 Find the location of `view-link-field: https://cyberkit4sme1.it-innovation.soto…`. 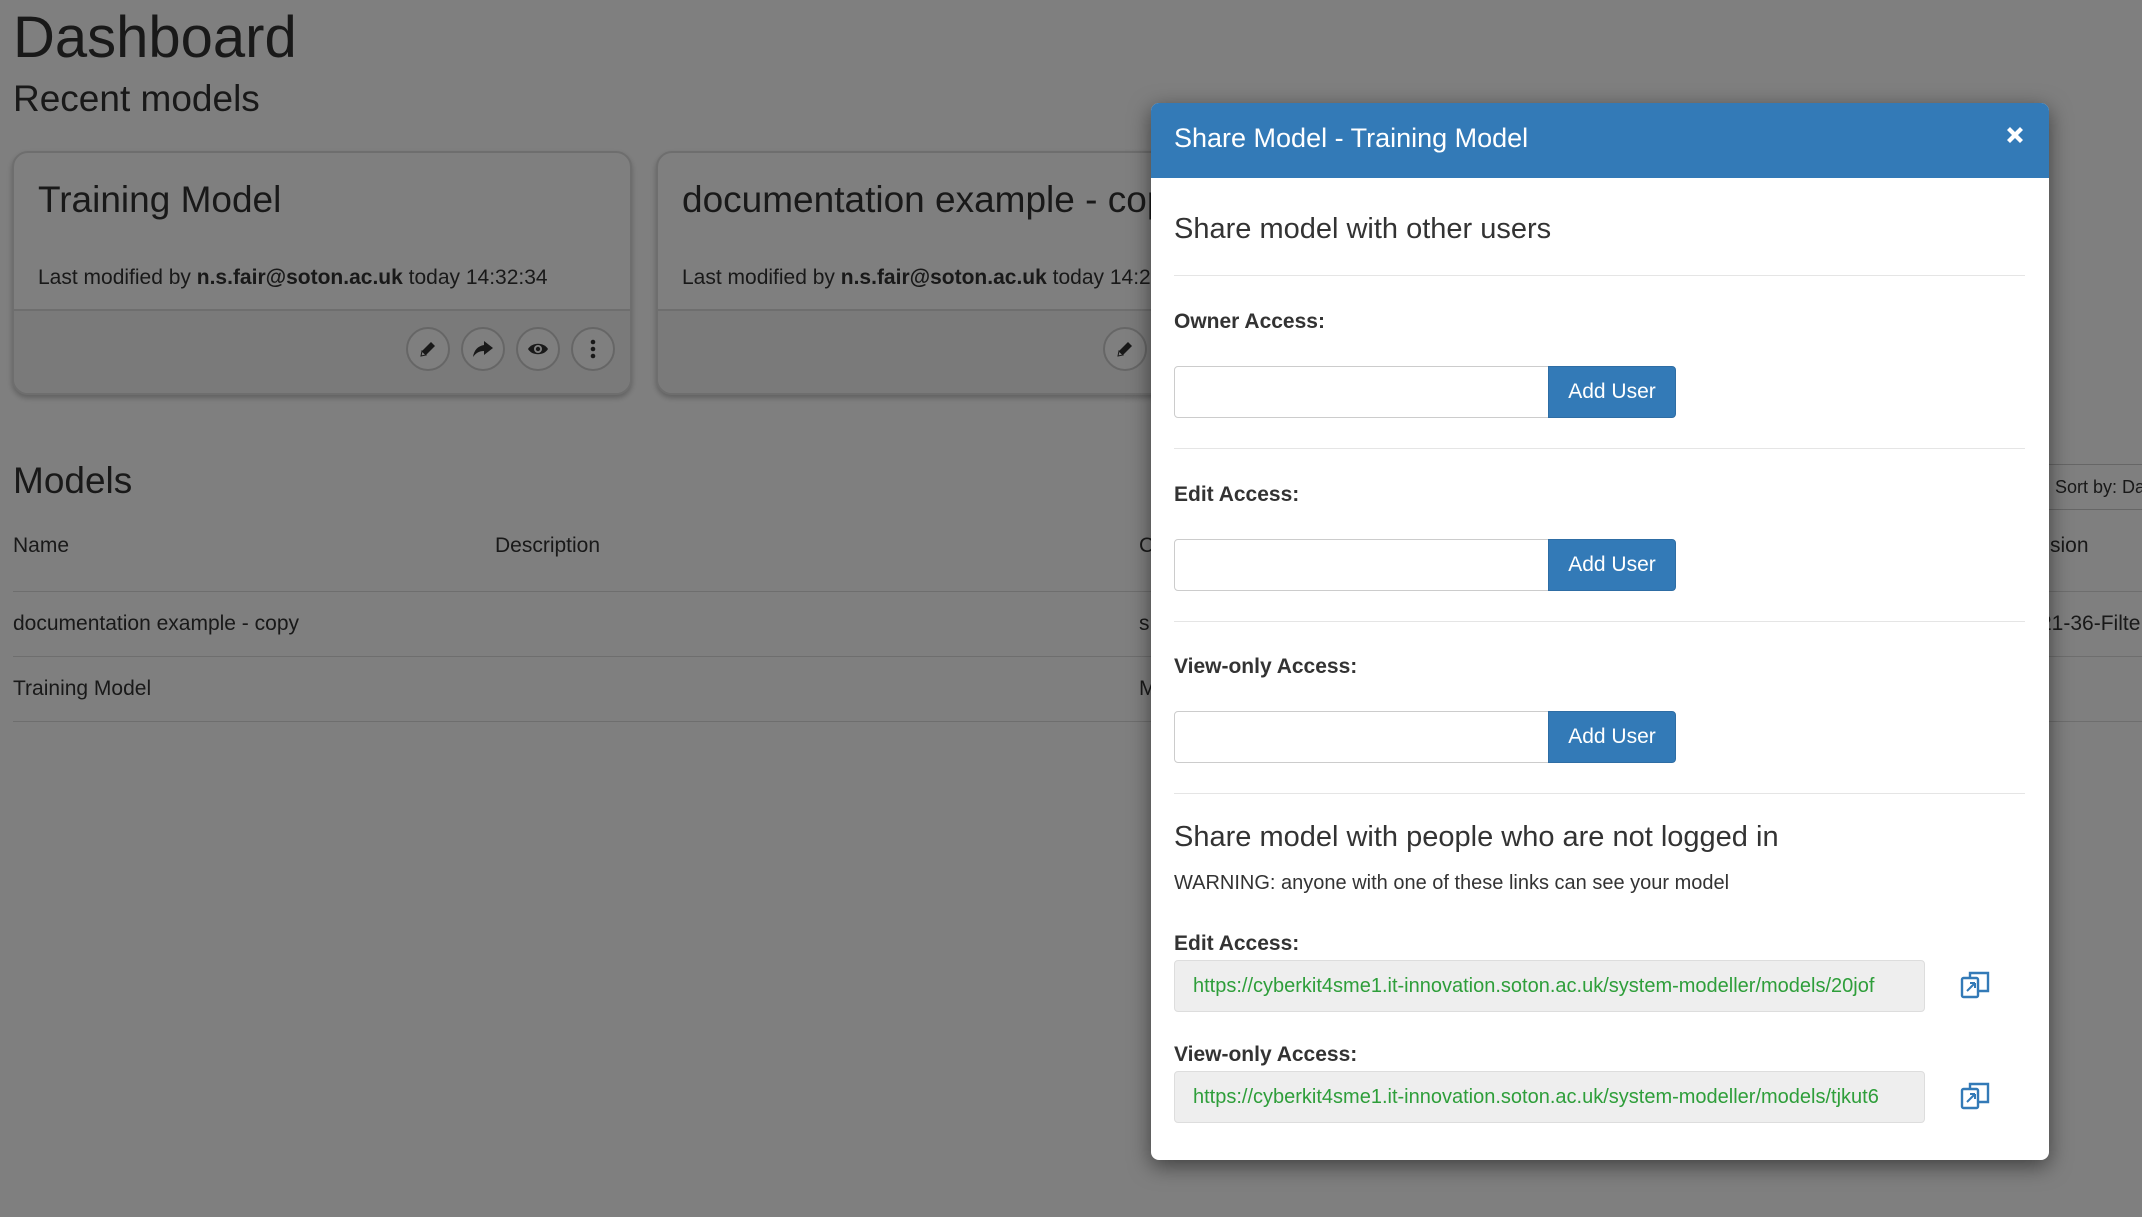

view-link-field: https://cyberkit4sme1.it-innovation.soto… is located at coordinates (1549, 1097).